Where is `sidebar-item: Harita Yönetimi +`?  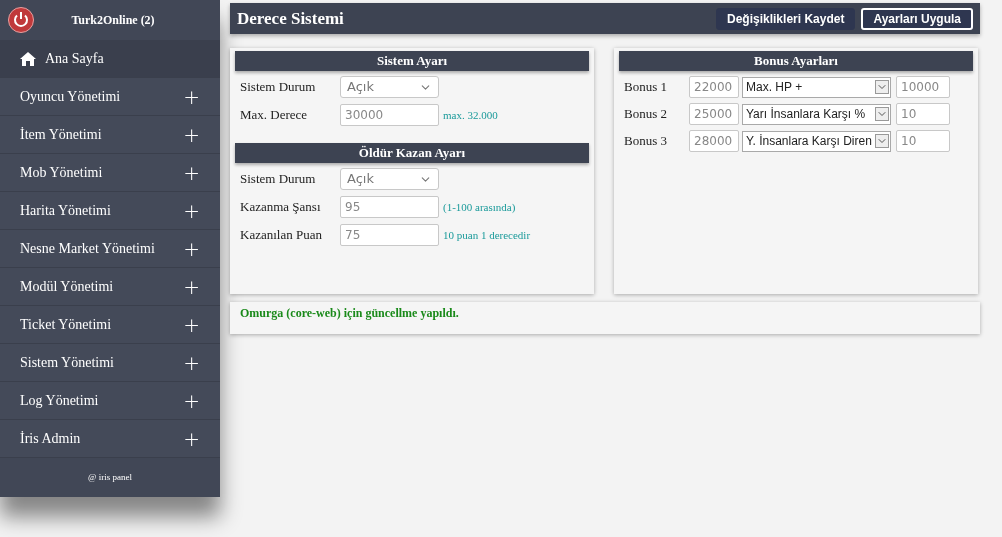
sidebar-item: Harita Yönetimi + is located at coordinates (110, 211).